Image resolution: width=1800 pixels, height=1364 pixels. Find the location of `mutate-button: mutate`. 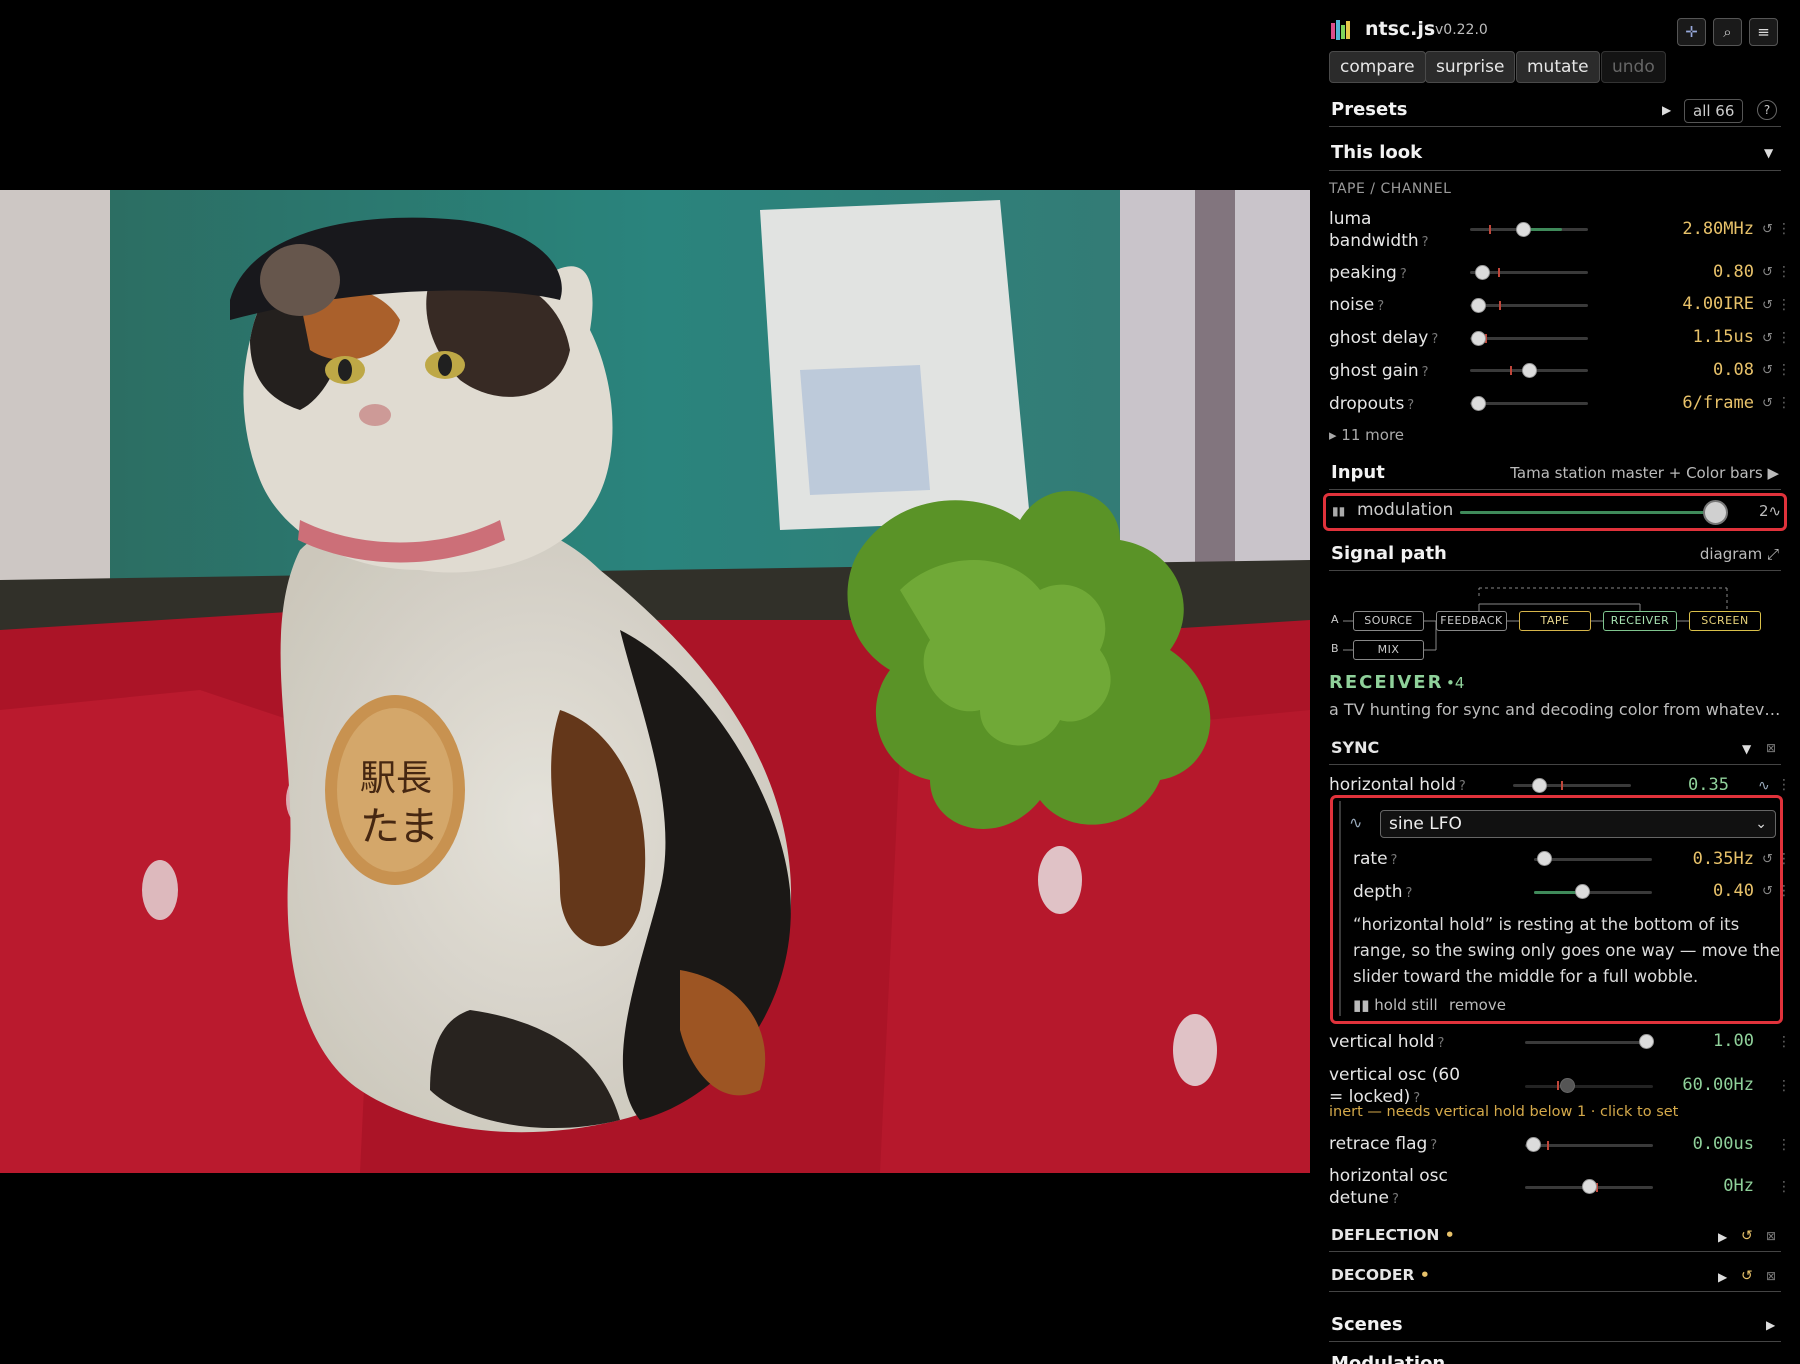

mutate-button: mutate is located at coordinates (1558, 67).